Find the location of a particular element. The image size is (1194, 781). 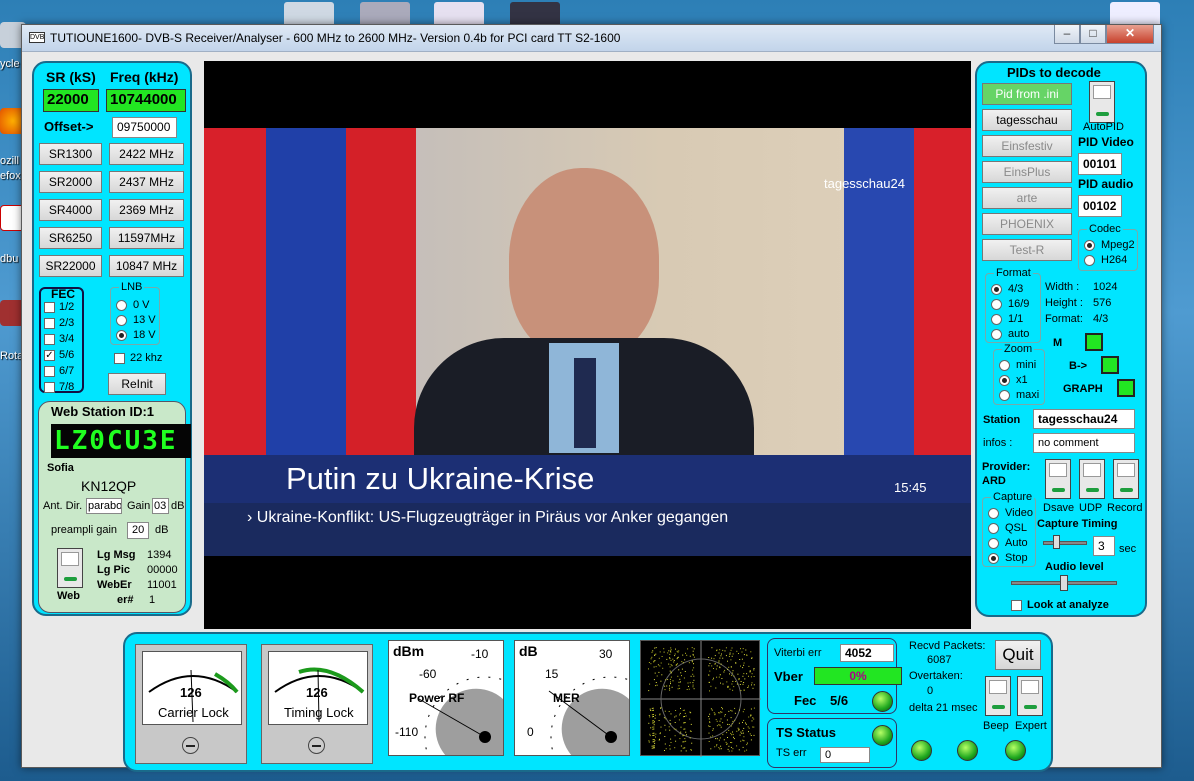

gain-input: 03 is located at coordinates (160, 506).